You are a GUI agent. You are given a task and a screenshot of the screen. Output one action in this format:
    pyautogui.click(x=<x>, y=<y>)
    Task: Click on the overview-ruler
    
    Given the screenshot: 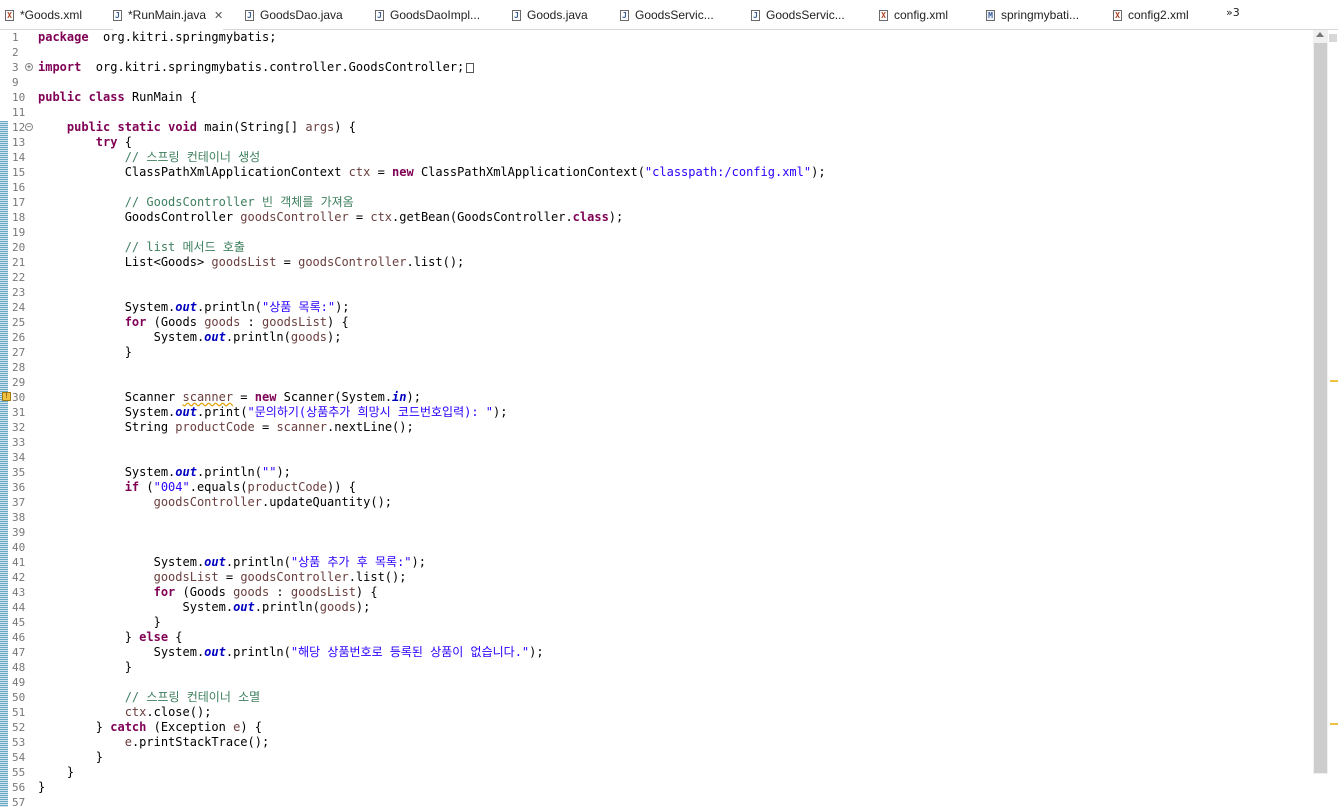 What is the action you would take?
    pyautogui.click(x=1333, y=418)
    